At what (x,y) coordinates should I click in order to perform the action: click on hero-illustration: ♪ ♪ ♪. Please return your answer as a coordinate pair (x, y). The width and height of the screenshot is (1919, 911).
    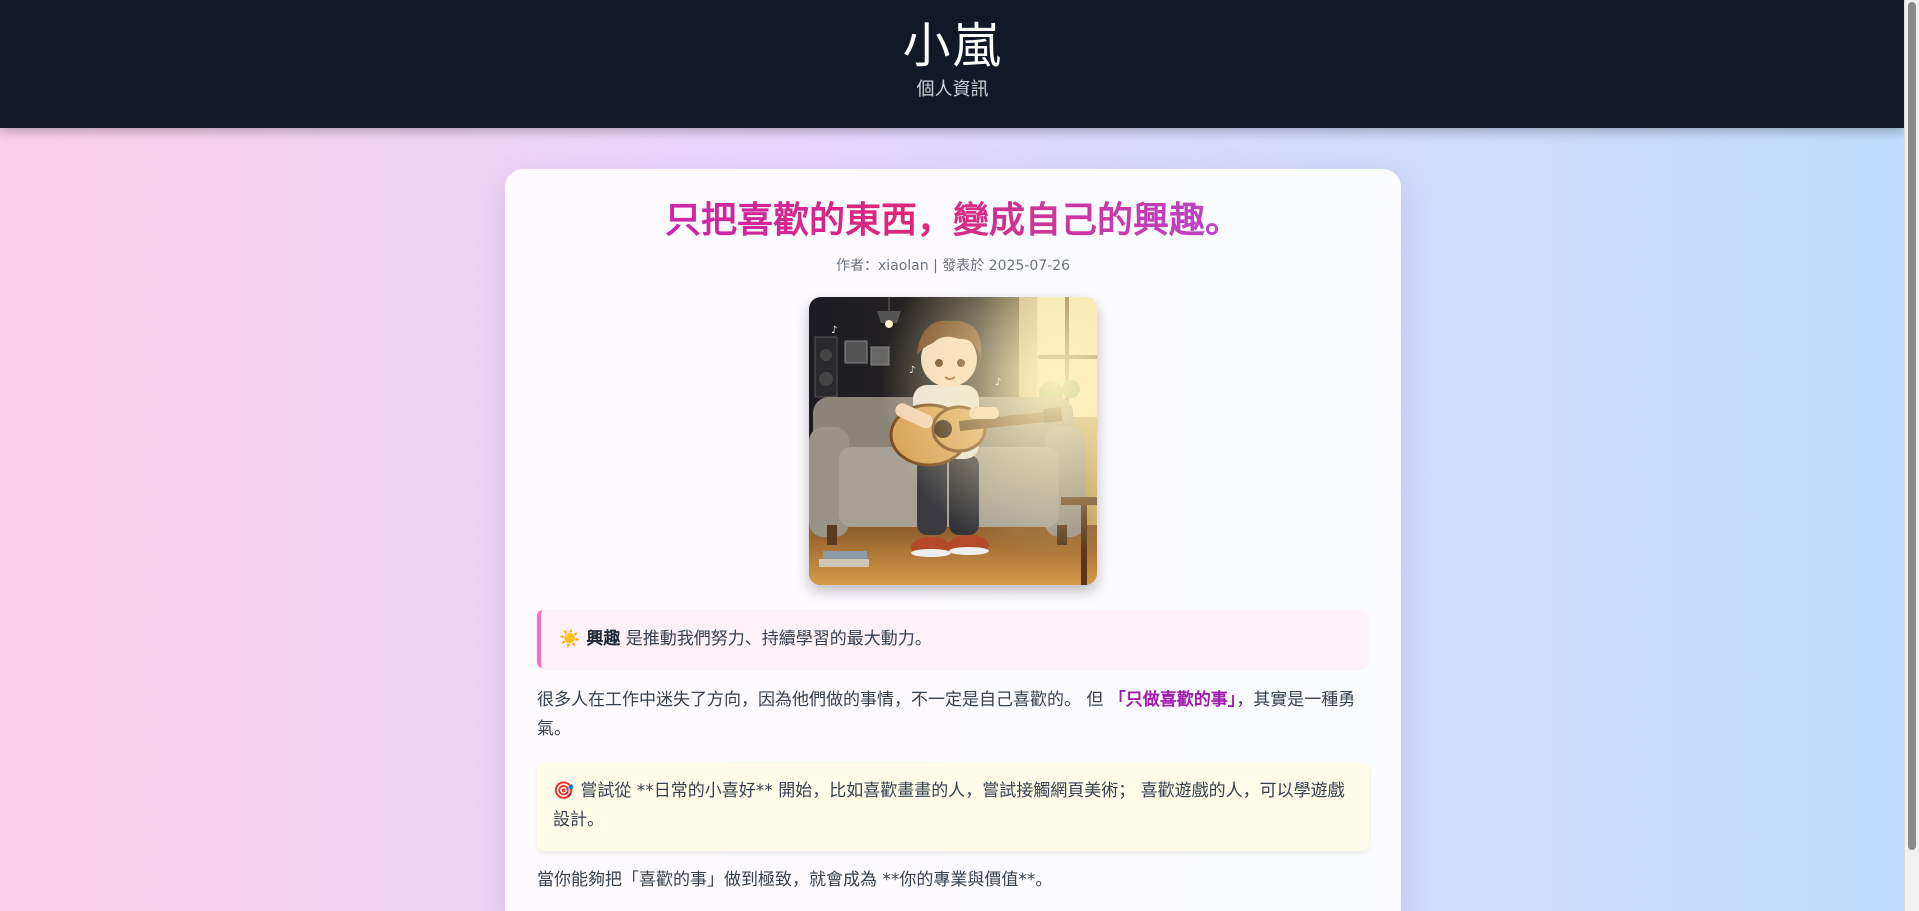
    Looking at the image, I should click on (953, 441).